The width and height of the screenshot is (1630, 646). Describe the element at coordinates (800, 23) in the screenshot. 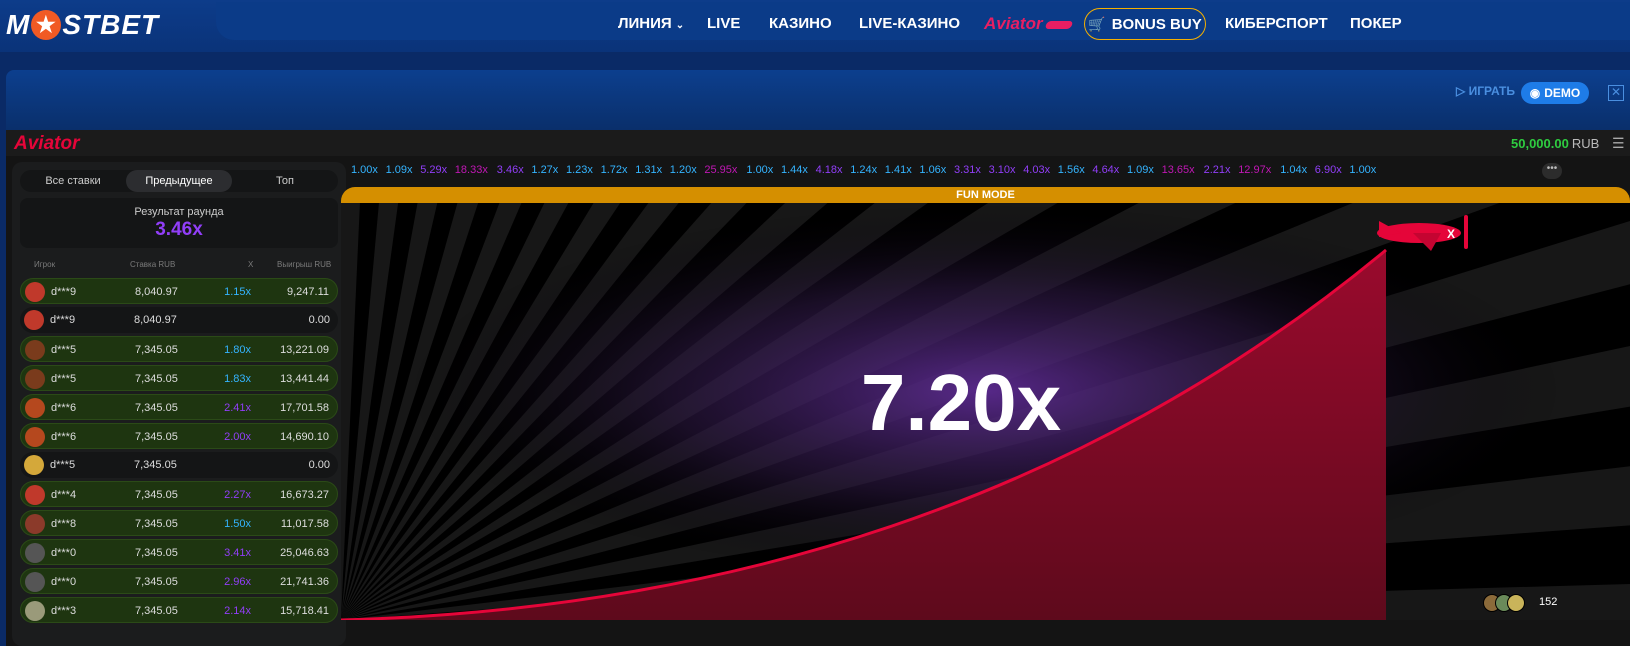

I see `nav-item-casino: КАЗИНО` at that location.